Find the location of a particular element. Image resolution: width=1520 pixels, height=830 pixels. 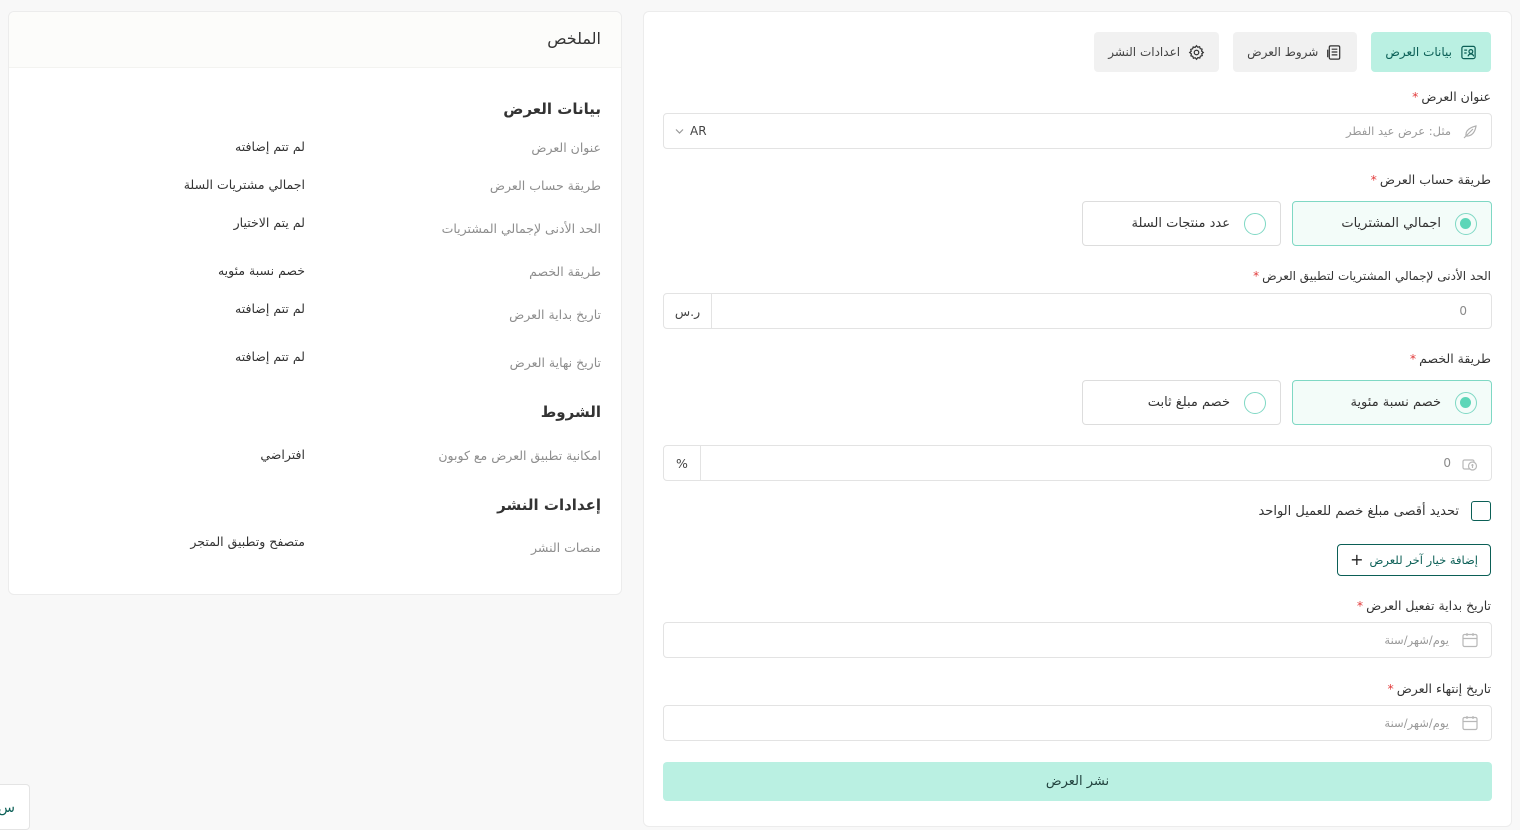

summary-row-value: لم يتم الاختيار is located at coordinates (269, 222).